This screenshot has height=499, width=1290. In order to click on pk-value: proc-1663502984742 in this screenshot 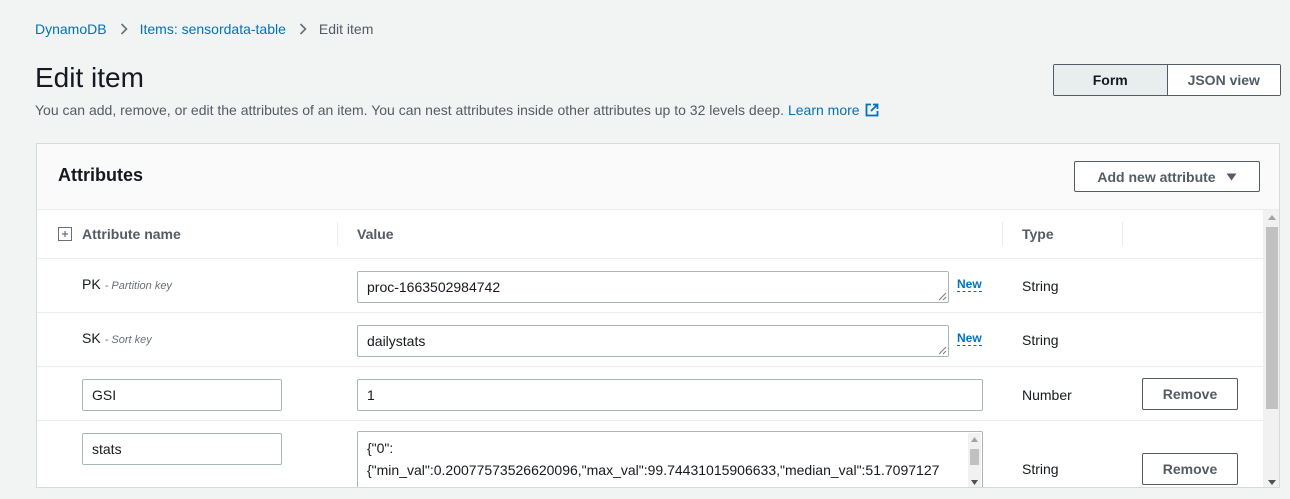, I will do `click(434, 287)`.